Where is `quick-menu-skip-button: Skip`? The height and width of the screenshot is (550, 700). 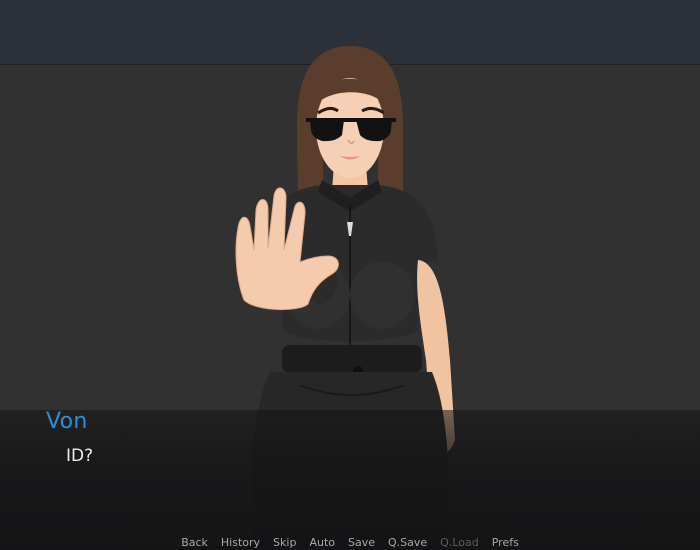
quick-menu-skip-button: Skip is located at coordinates (284, 542).